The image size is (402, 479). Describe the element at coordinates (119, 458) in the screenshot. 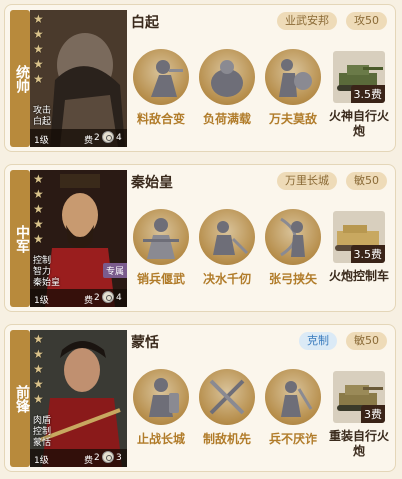

I see `cost-num: 3` at that location.